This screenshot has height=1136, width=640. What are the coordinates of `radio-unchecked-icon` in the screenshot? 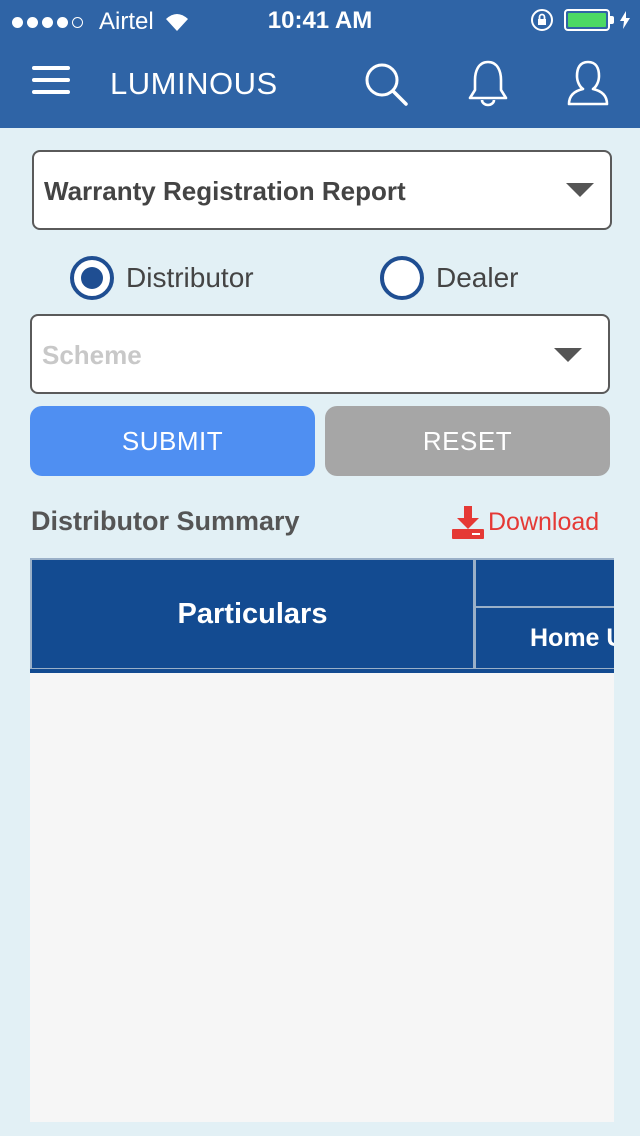 It's located at (402, 278).